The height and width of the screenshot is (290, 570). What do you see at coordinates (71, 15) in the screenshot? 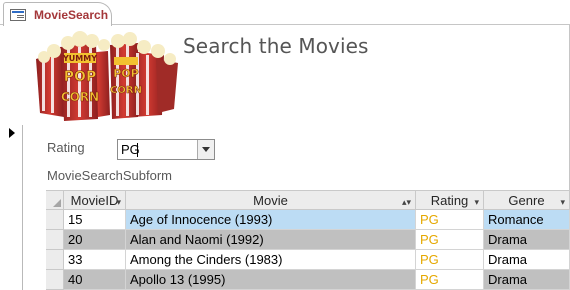
I see `tab-label: MovieSearch` at bounding box center [71, 15].